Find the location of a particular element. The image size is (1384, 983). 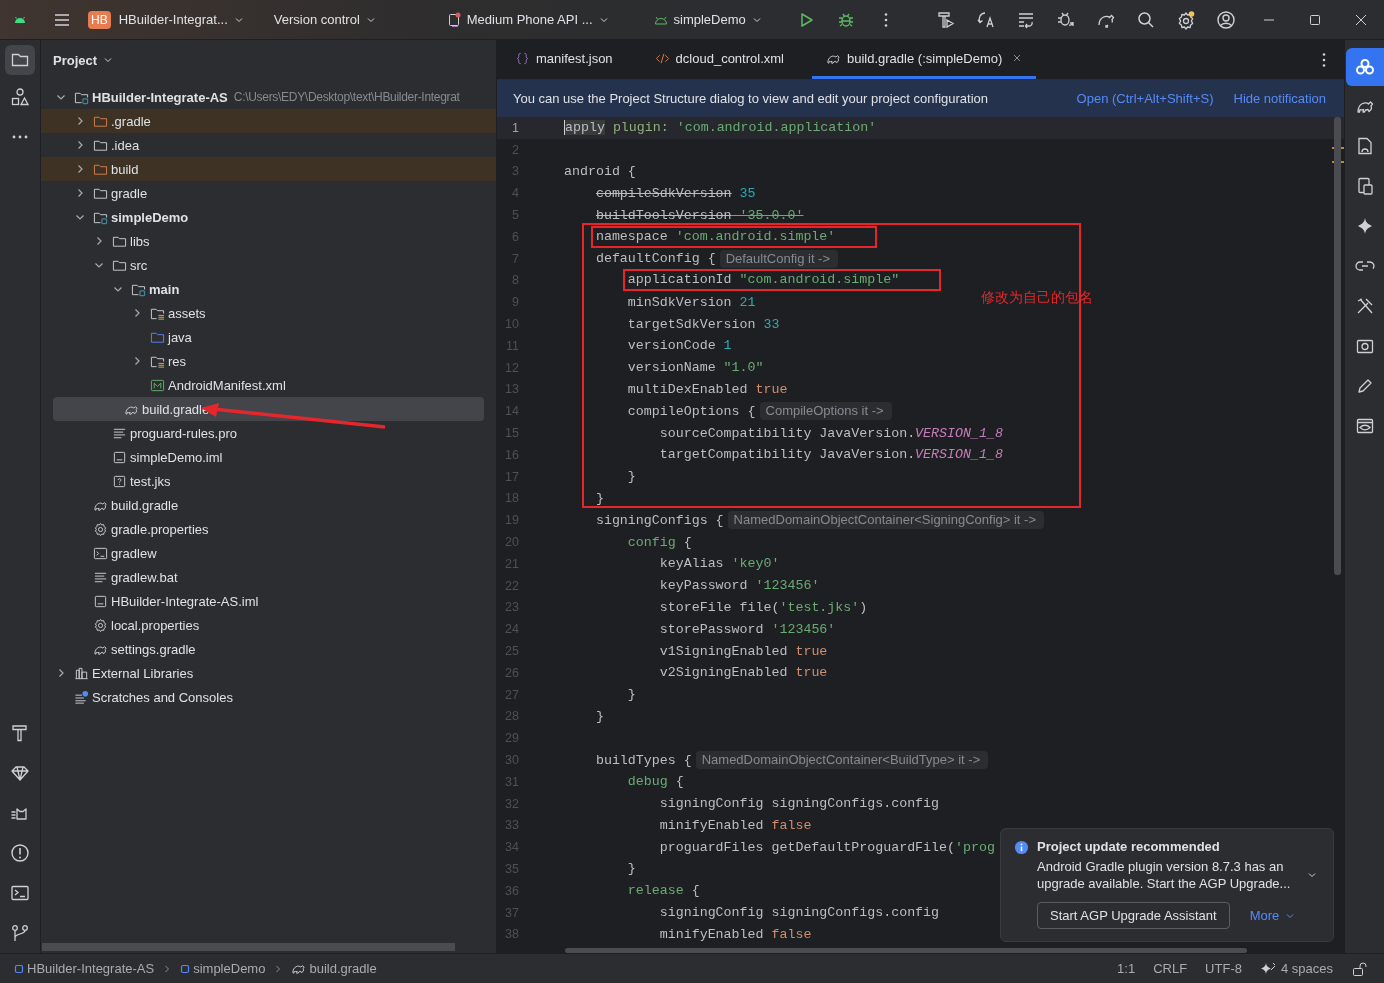

project-tool-button is located at coordinates (20, 60).